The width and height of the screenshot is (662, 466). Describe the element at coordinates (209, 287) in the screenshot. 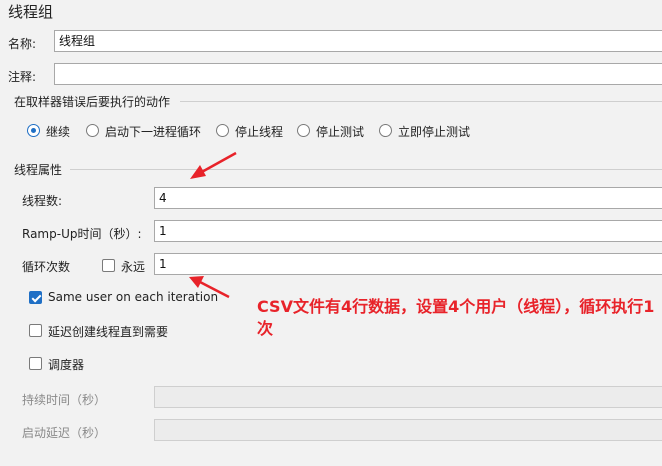

I see `arrow-to-loop-count` at that location.